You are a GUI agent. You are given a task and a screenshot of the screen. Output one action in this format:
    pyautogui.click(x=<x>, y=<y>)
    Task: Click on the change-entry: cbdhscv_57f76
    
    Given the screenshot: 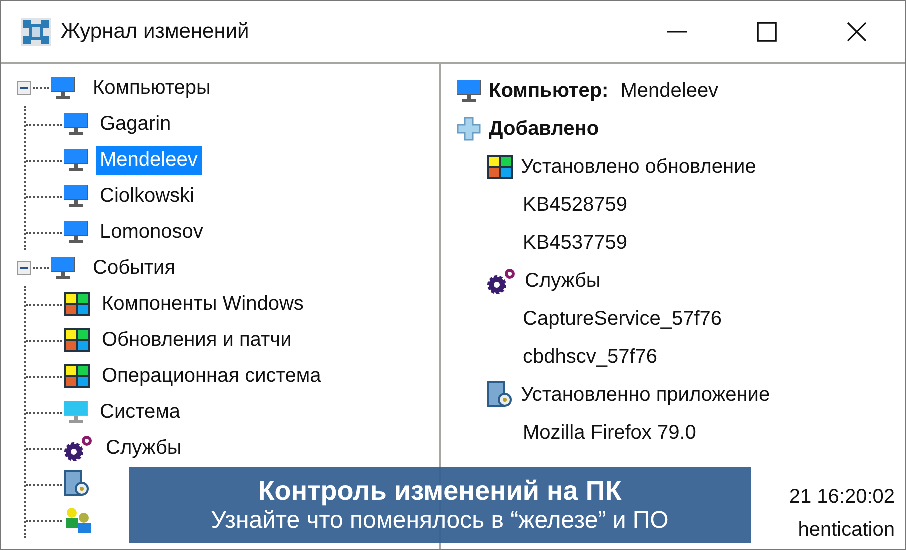 What is the action you would take?
    pyautogui.click(x=590, y=357)
    